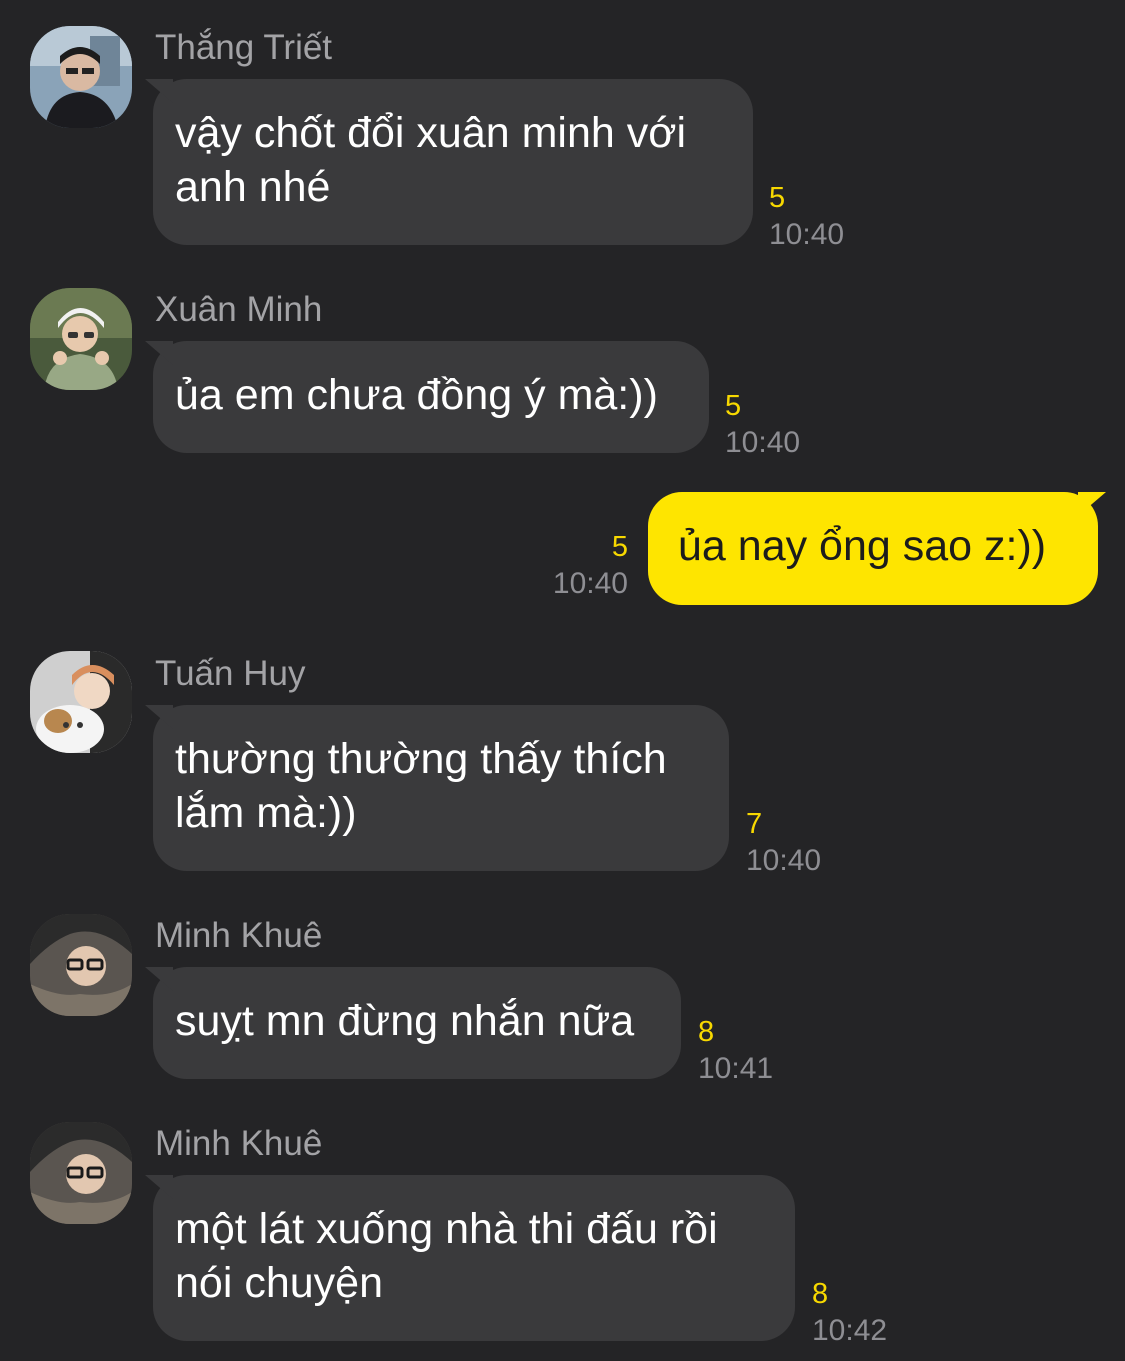  Describe the element at coordinates (783, 843) in the screenshot. I see `message-meta: 7 10:40` at that location.